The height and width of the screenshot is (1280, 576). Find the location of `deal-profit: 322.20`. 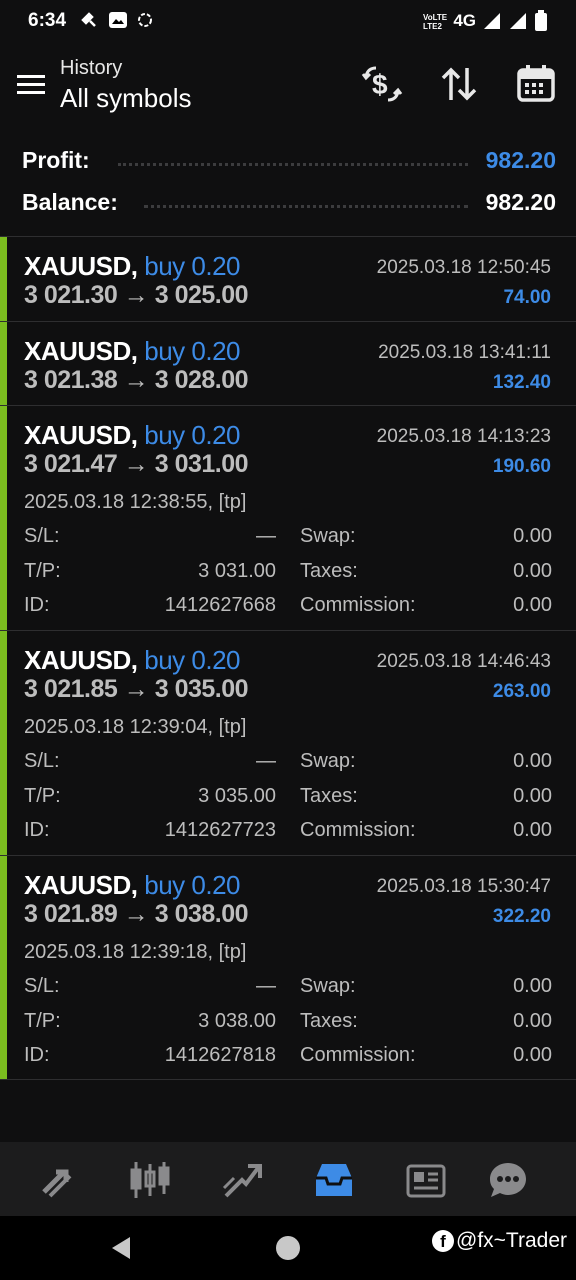

deal-profit: 322.20 is located at coordinates (521, 916).